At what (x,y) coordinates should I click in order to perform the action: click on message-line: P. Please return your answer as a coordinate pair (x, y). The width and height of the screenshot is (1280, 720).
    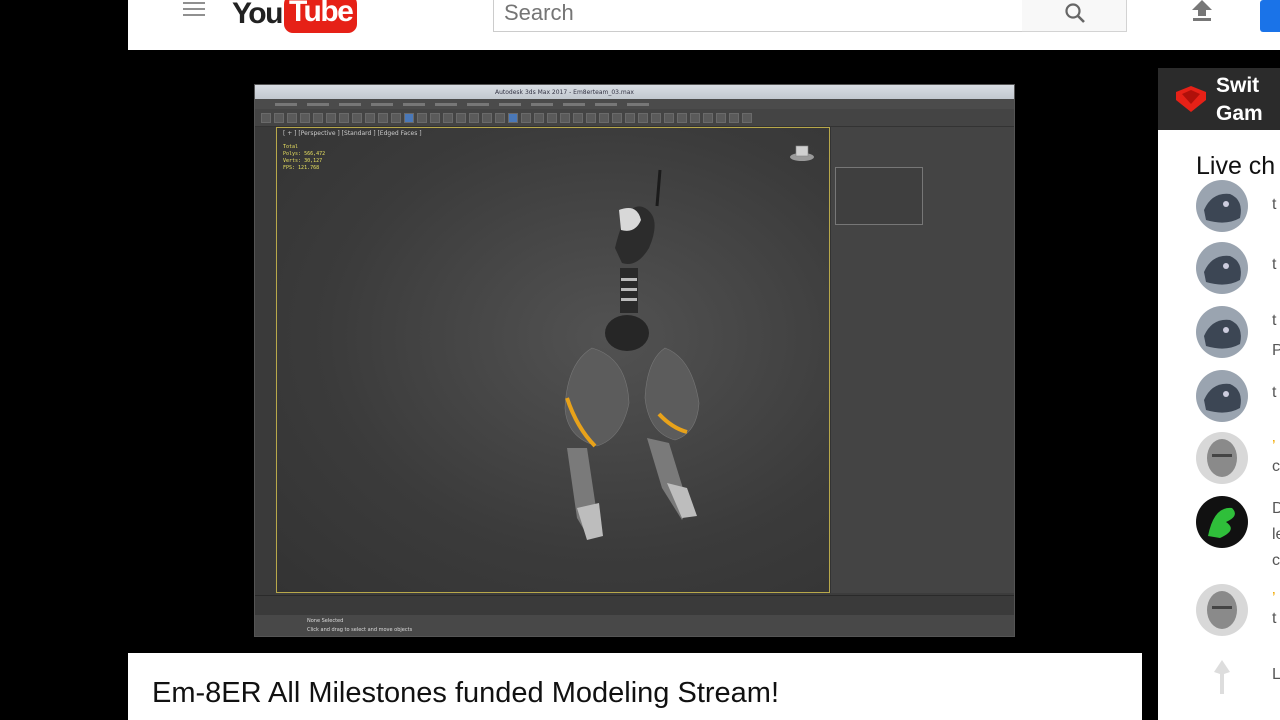
    Looking at the image, I should click on (1276, 350).